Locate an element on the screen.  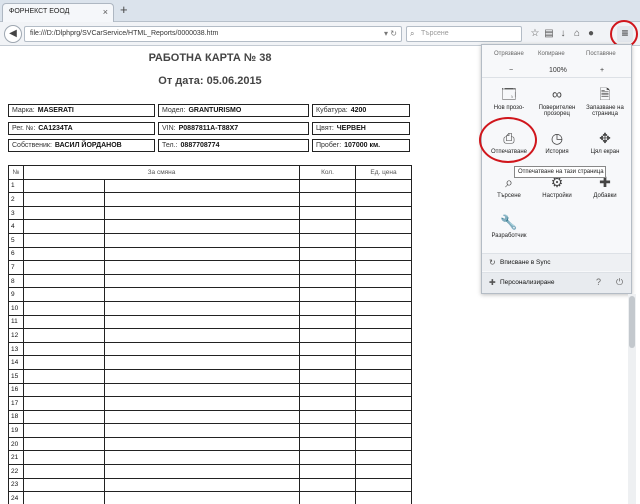
info-owner: Собственик: ВАСИЛ ЙОРДАНОВ is located at coordinates (81, 145).